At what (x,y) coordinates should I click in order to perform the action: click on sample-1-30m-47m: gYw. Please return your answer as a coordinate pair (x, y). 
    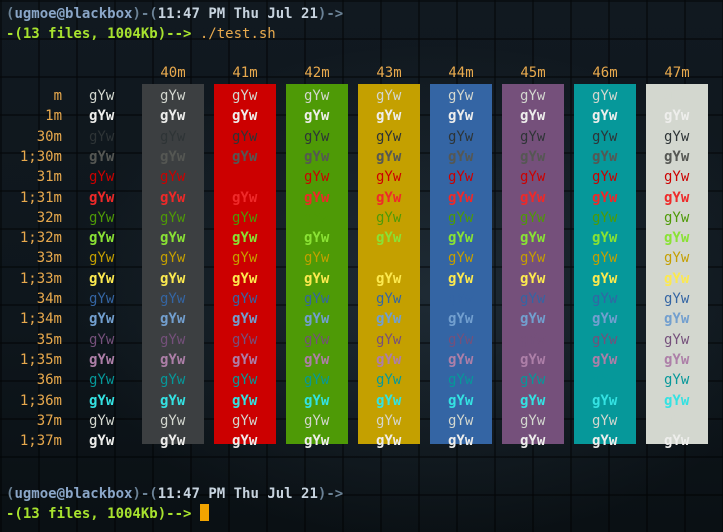
    Looking at the image, I should click on (676, 157).